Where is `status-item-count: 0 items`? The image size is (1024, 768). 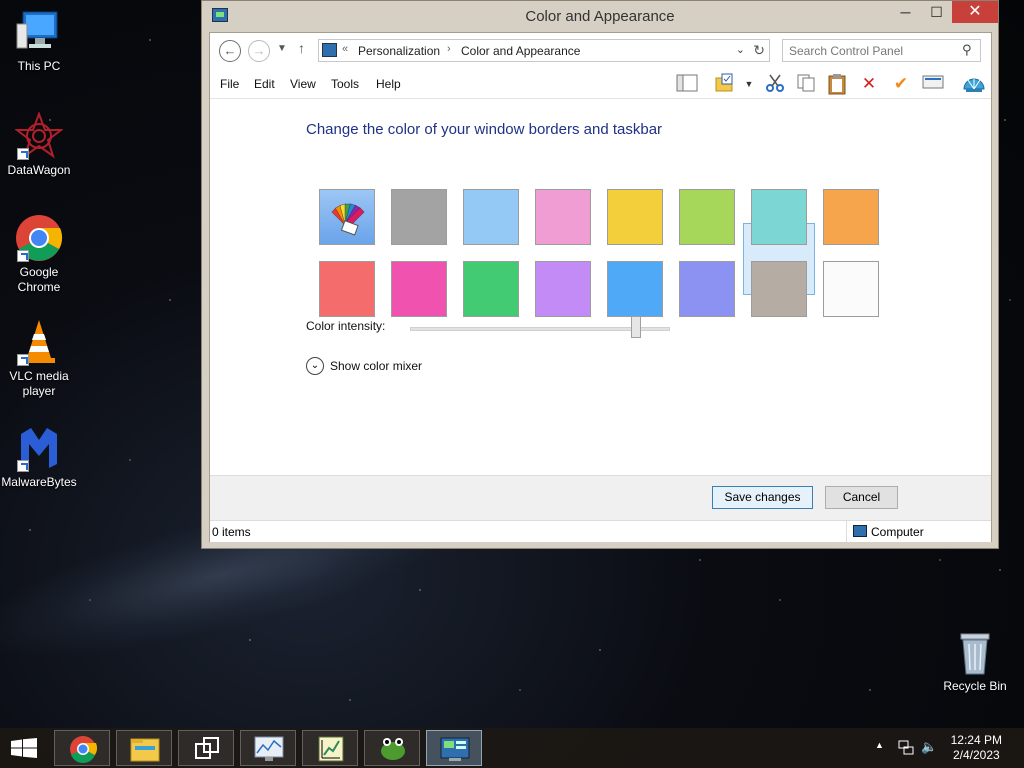
status-item-count: 0 items is located at coordinates (231, 532).